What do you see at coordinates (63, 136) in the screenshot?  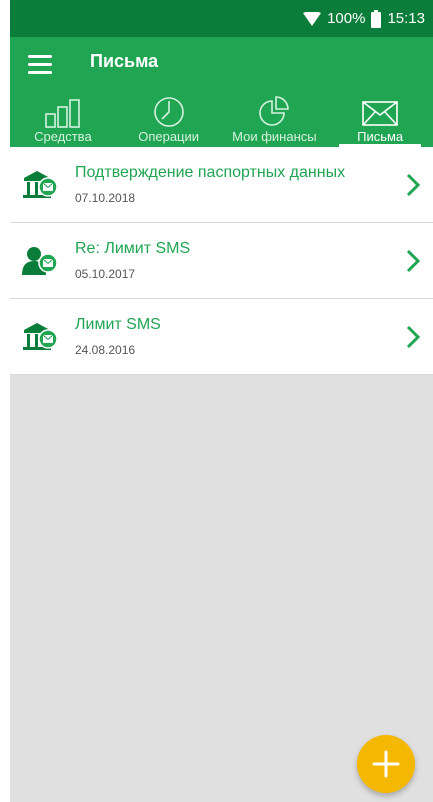 I see `tab-label: Средства` at bounding box center [63, 136].